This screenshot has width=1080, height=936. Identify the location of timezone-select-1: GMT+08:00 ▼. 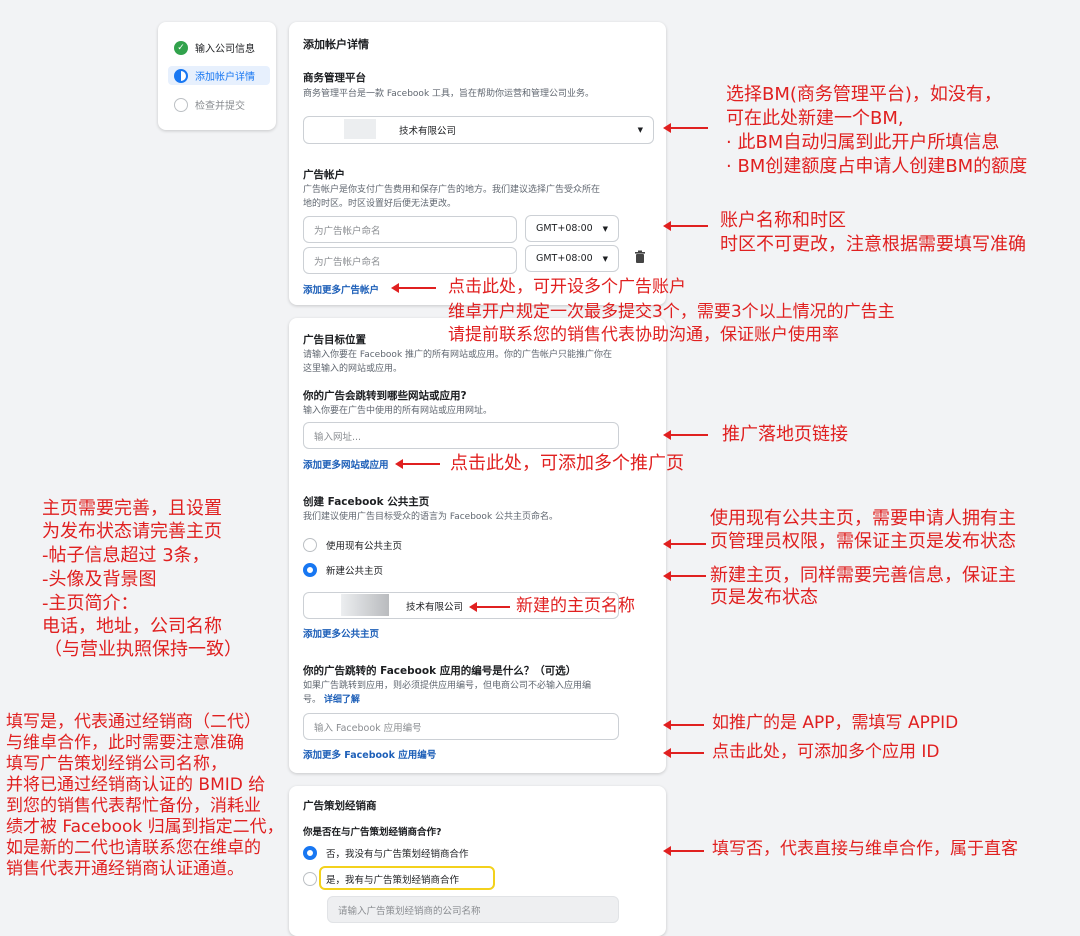
(572, 228).